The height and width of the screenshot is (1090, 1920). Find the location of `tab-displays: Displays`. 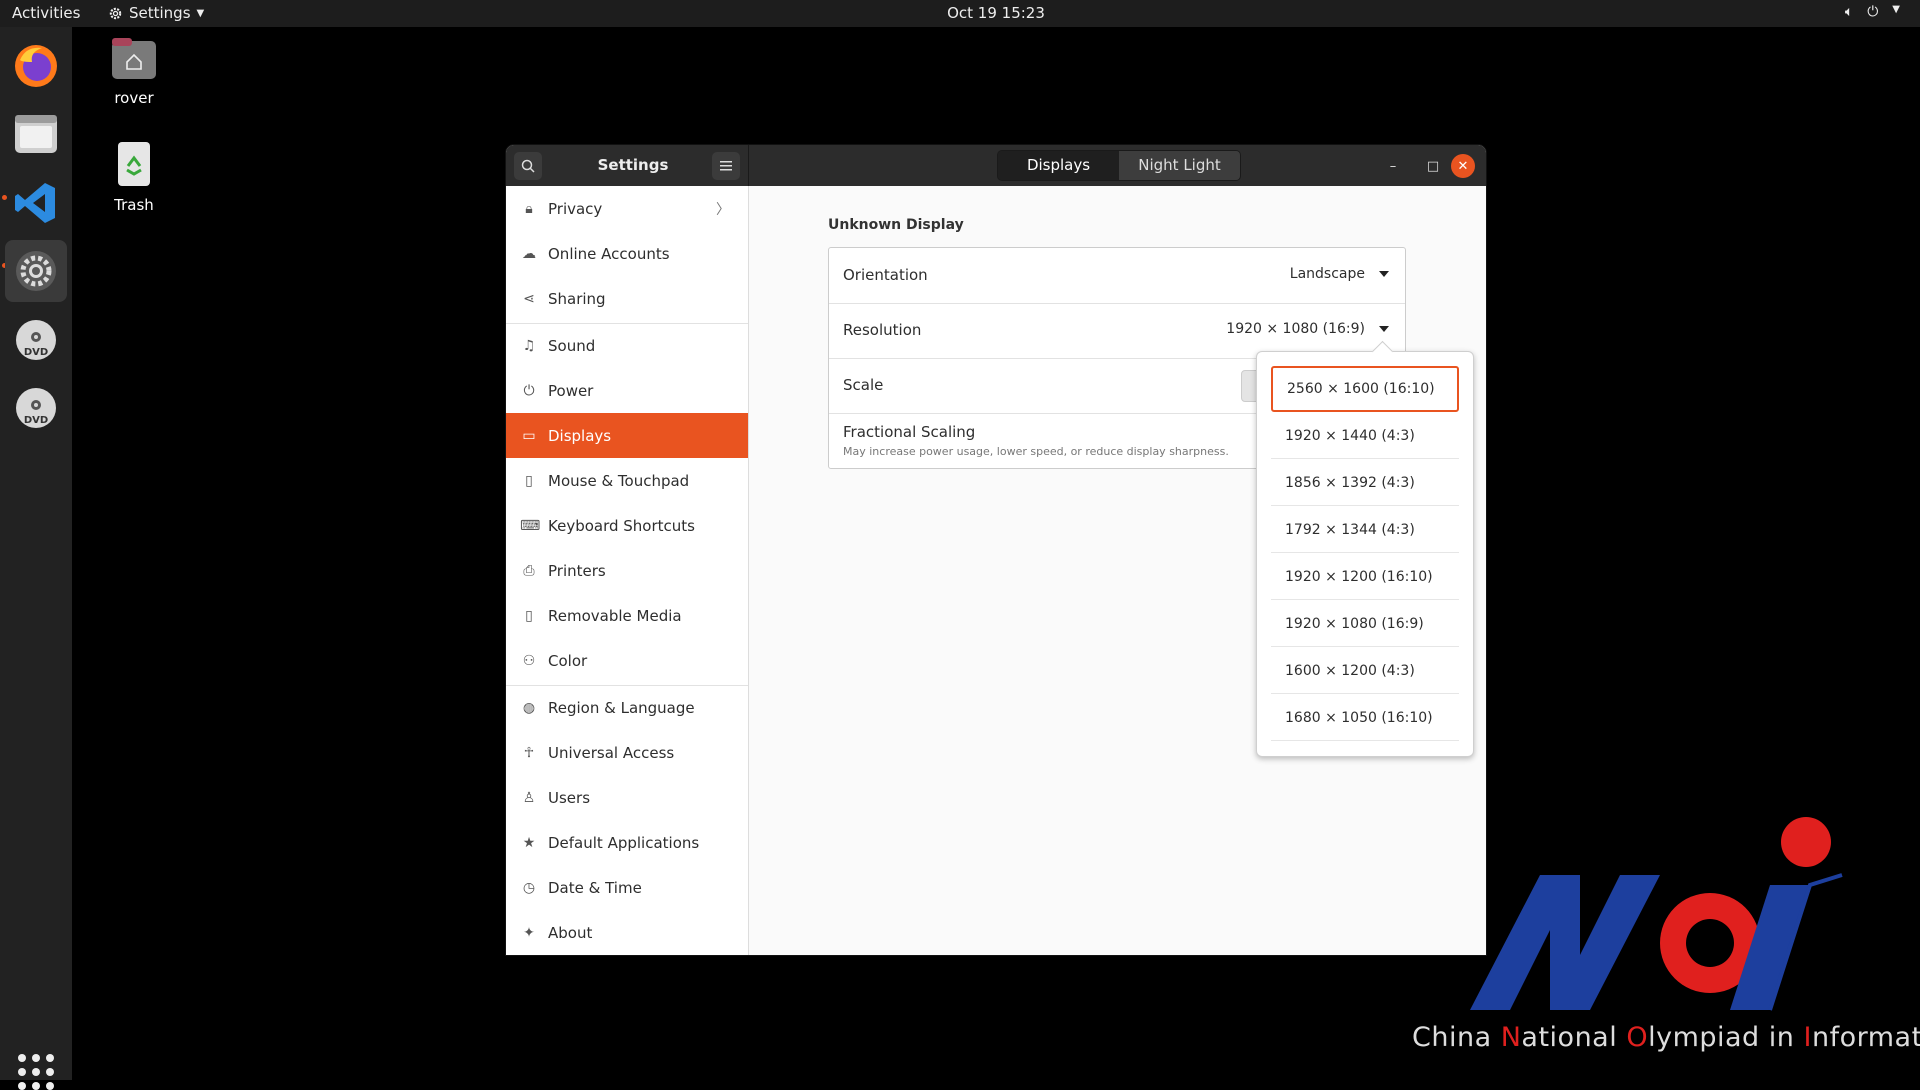

tab-displays: Displays is located at coordinates (1058, 165).